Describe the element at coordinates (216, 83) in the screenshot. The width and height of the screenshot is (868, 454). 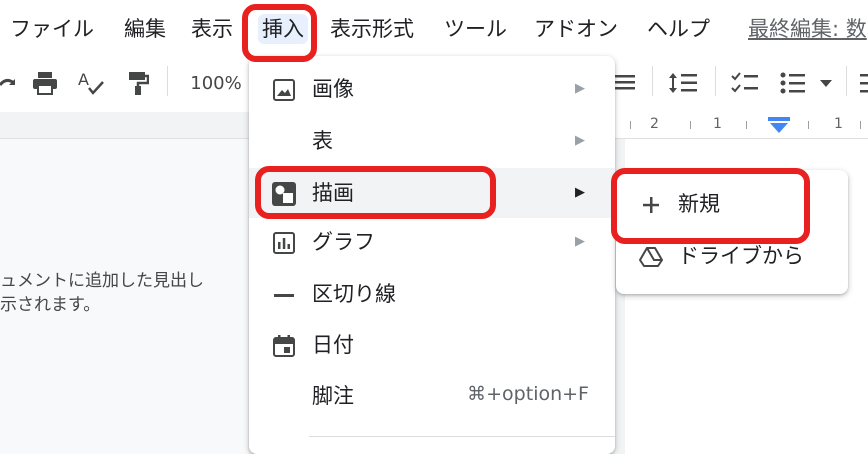
I see `zoom-select: 100%` at that location.